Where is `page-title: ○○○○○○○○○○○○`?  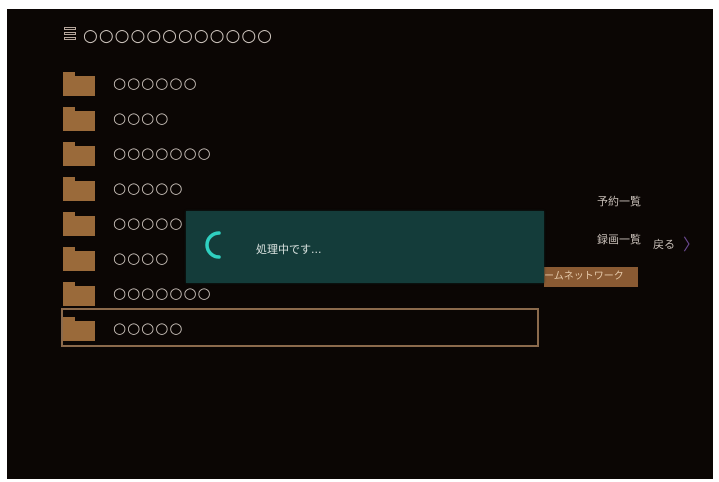 page-title: ○○○○○○○○○○○○ is located at coordinates (178, 36).